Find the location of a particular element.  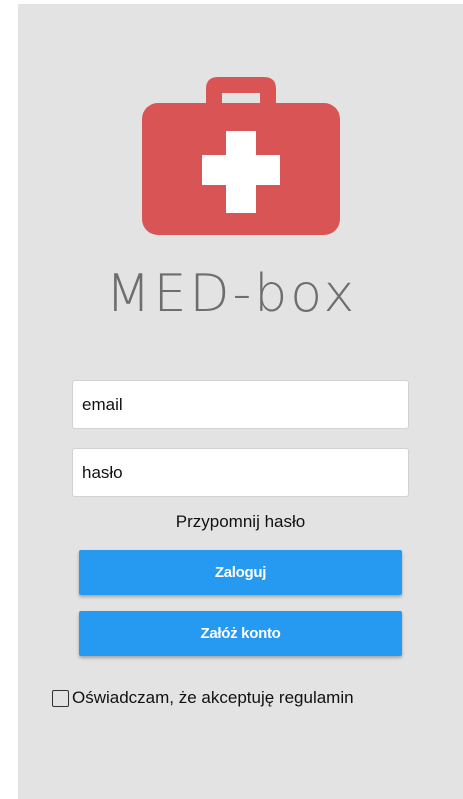

forgot-password-link: Przypomnij hasło is located at coordinates (231, 522).